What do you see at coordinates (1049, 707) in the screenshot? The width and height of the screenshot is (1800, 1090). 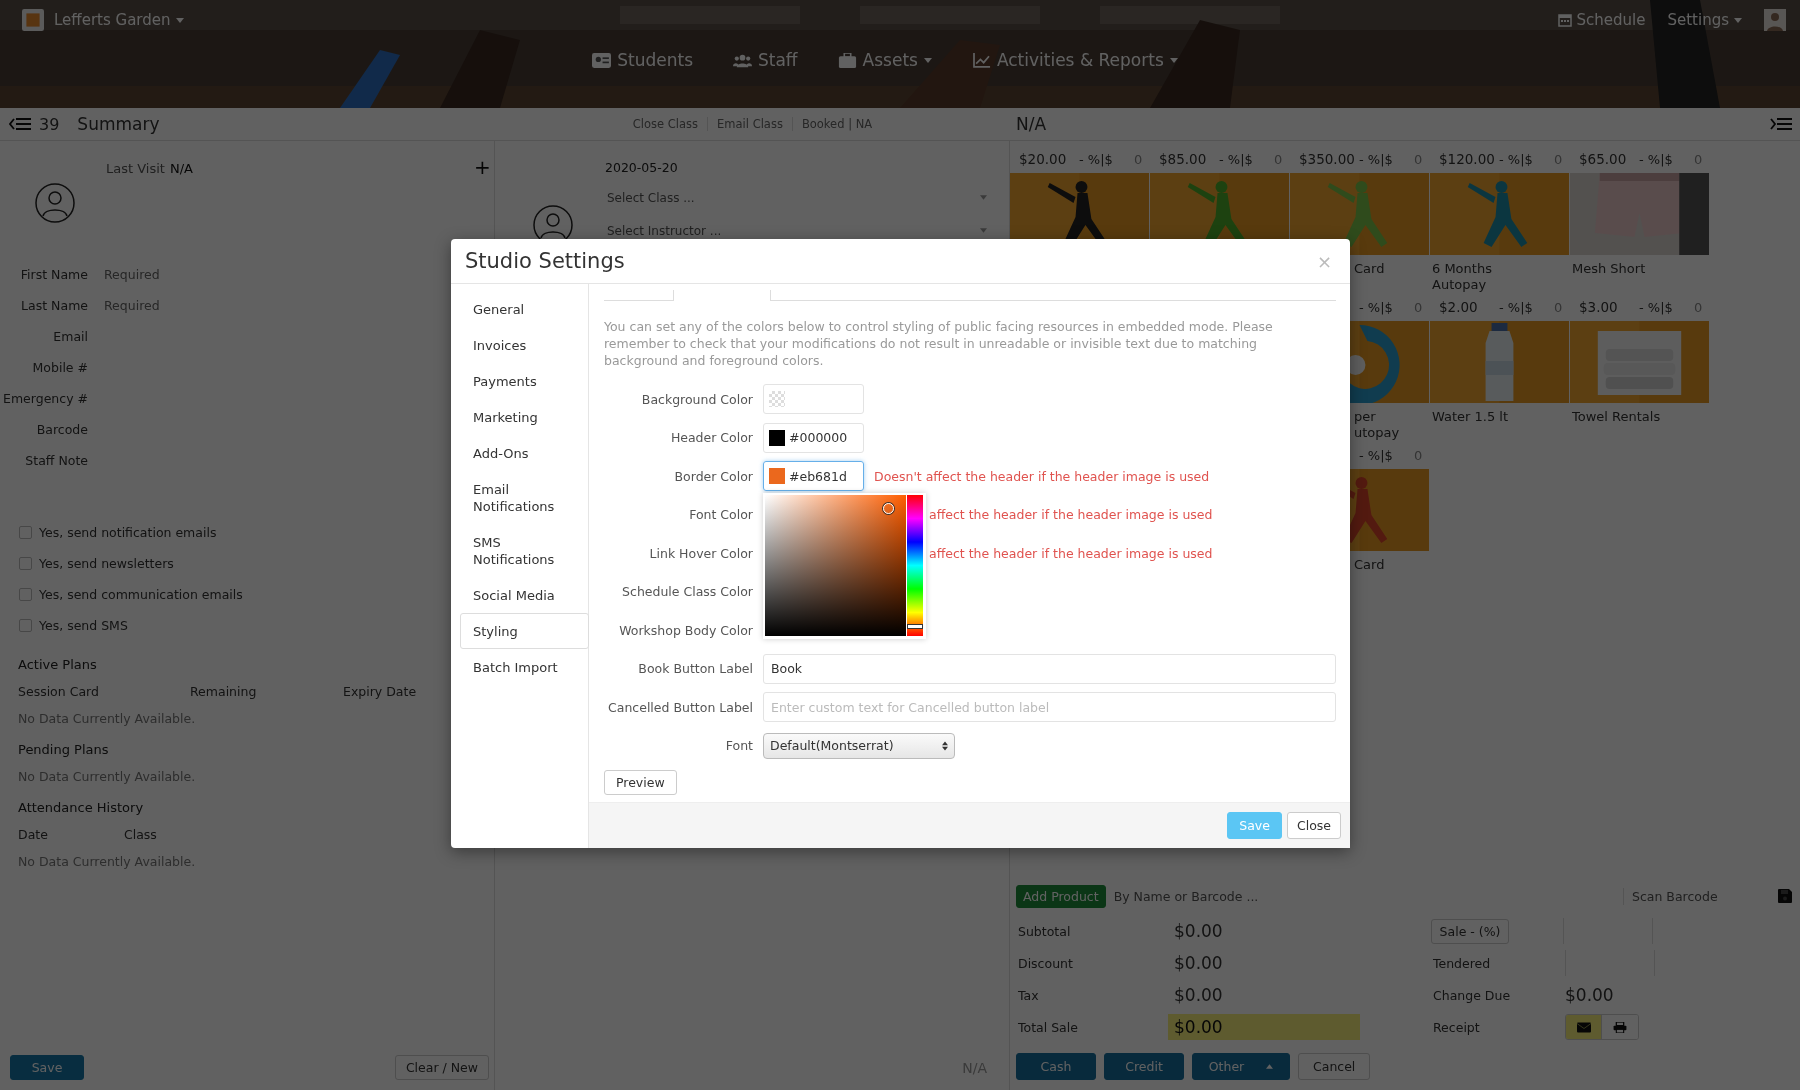 I see `text-field: Enter custom text for Cancelled button label` at bounding box center [1049, 707].